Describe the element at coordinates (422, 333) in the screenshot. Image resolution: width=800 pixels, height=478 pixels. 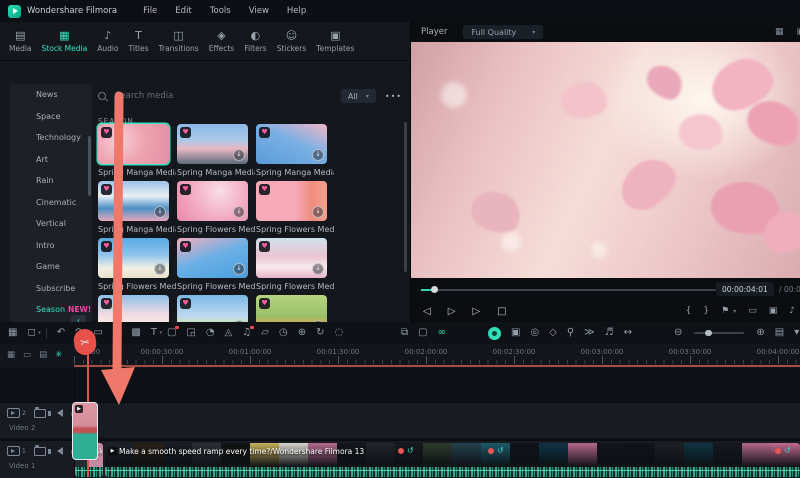
I see `compound-clip-icon: ▢` at that location.